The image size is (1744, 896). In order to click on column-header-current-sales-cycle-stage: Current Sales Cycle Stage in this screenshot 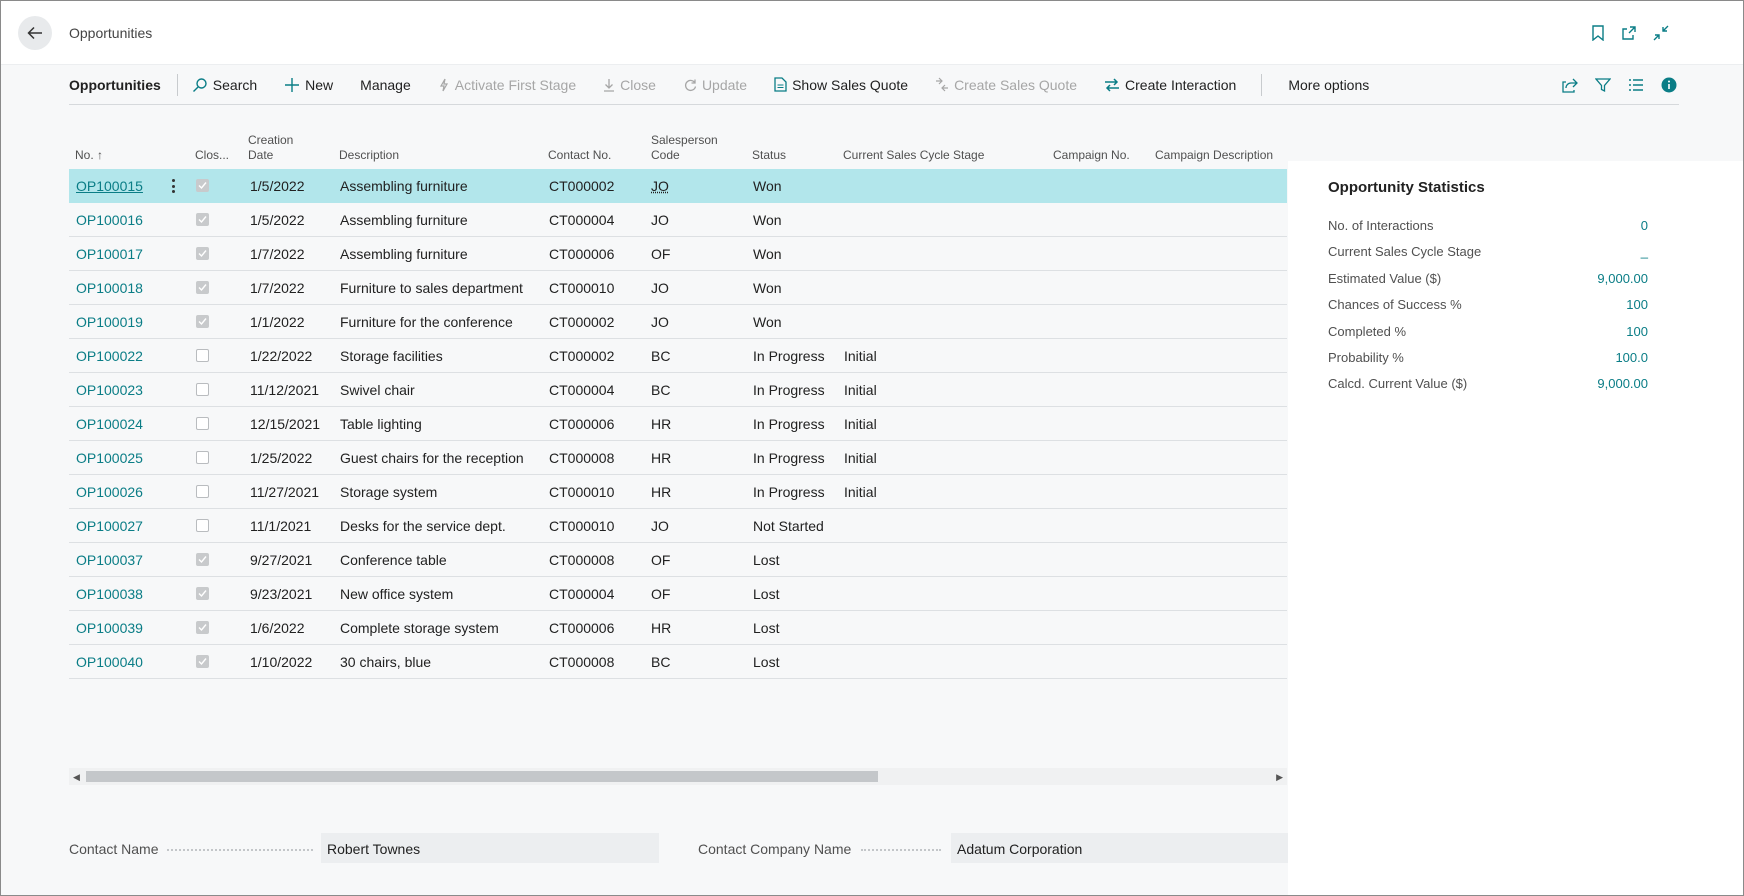, I will do `click(913, 155)`.